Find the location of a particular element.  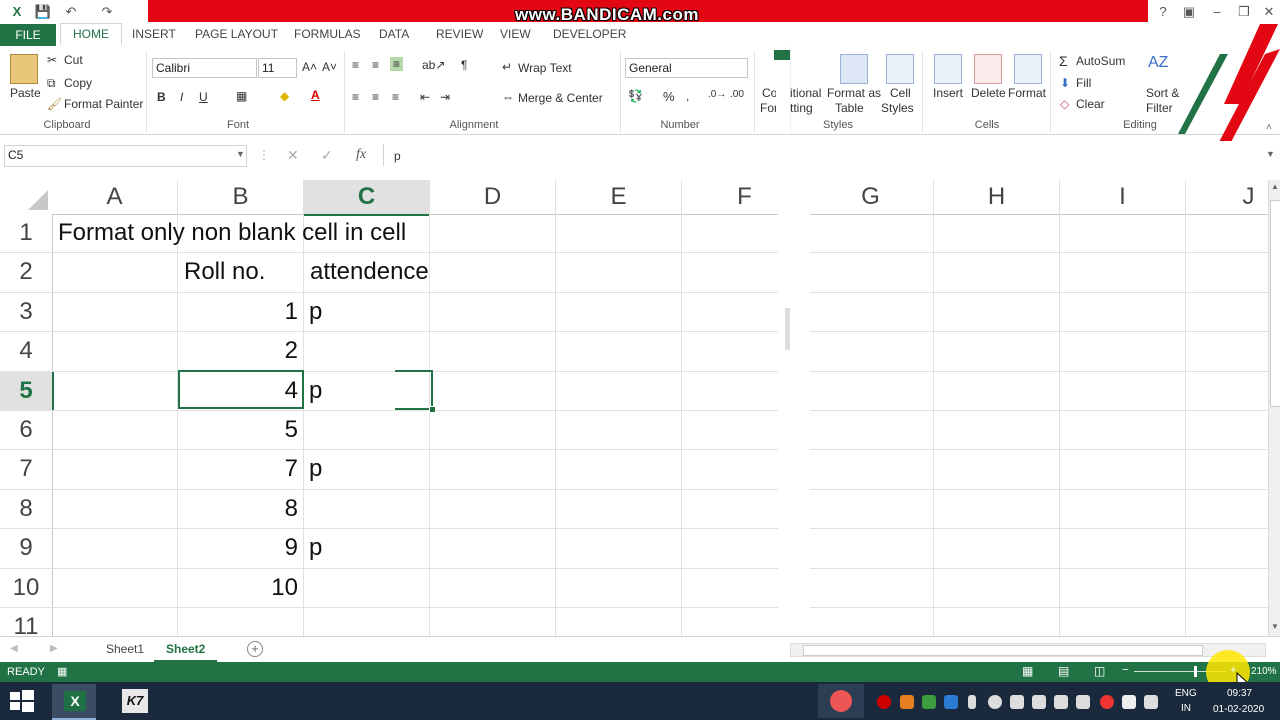

cell-styles-button: Cell is located at coordinates (900, 93).